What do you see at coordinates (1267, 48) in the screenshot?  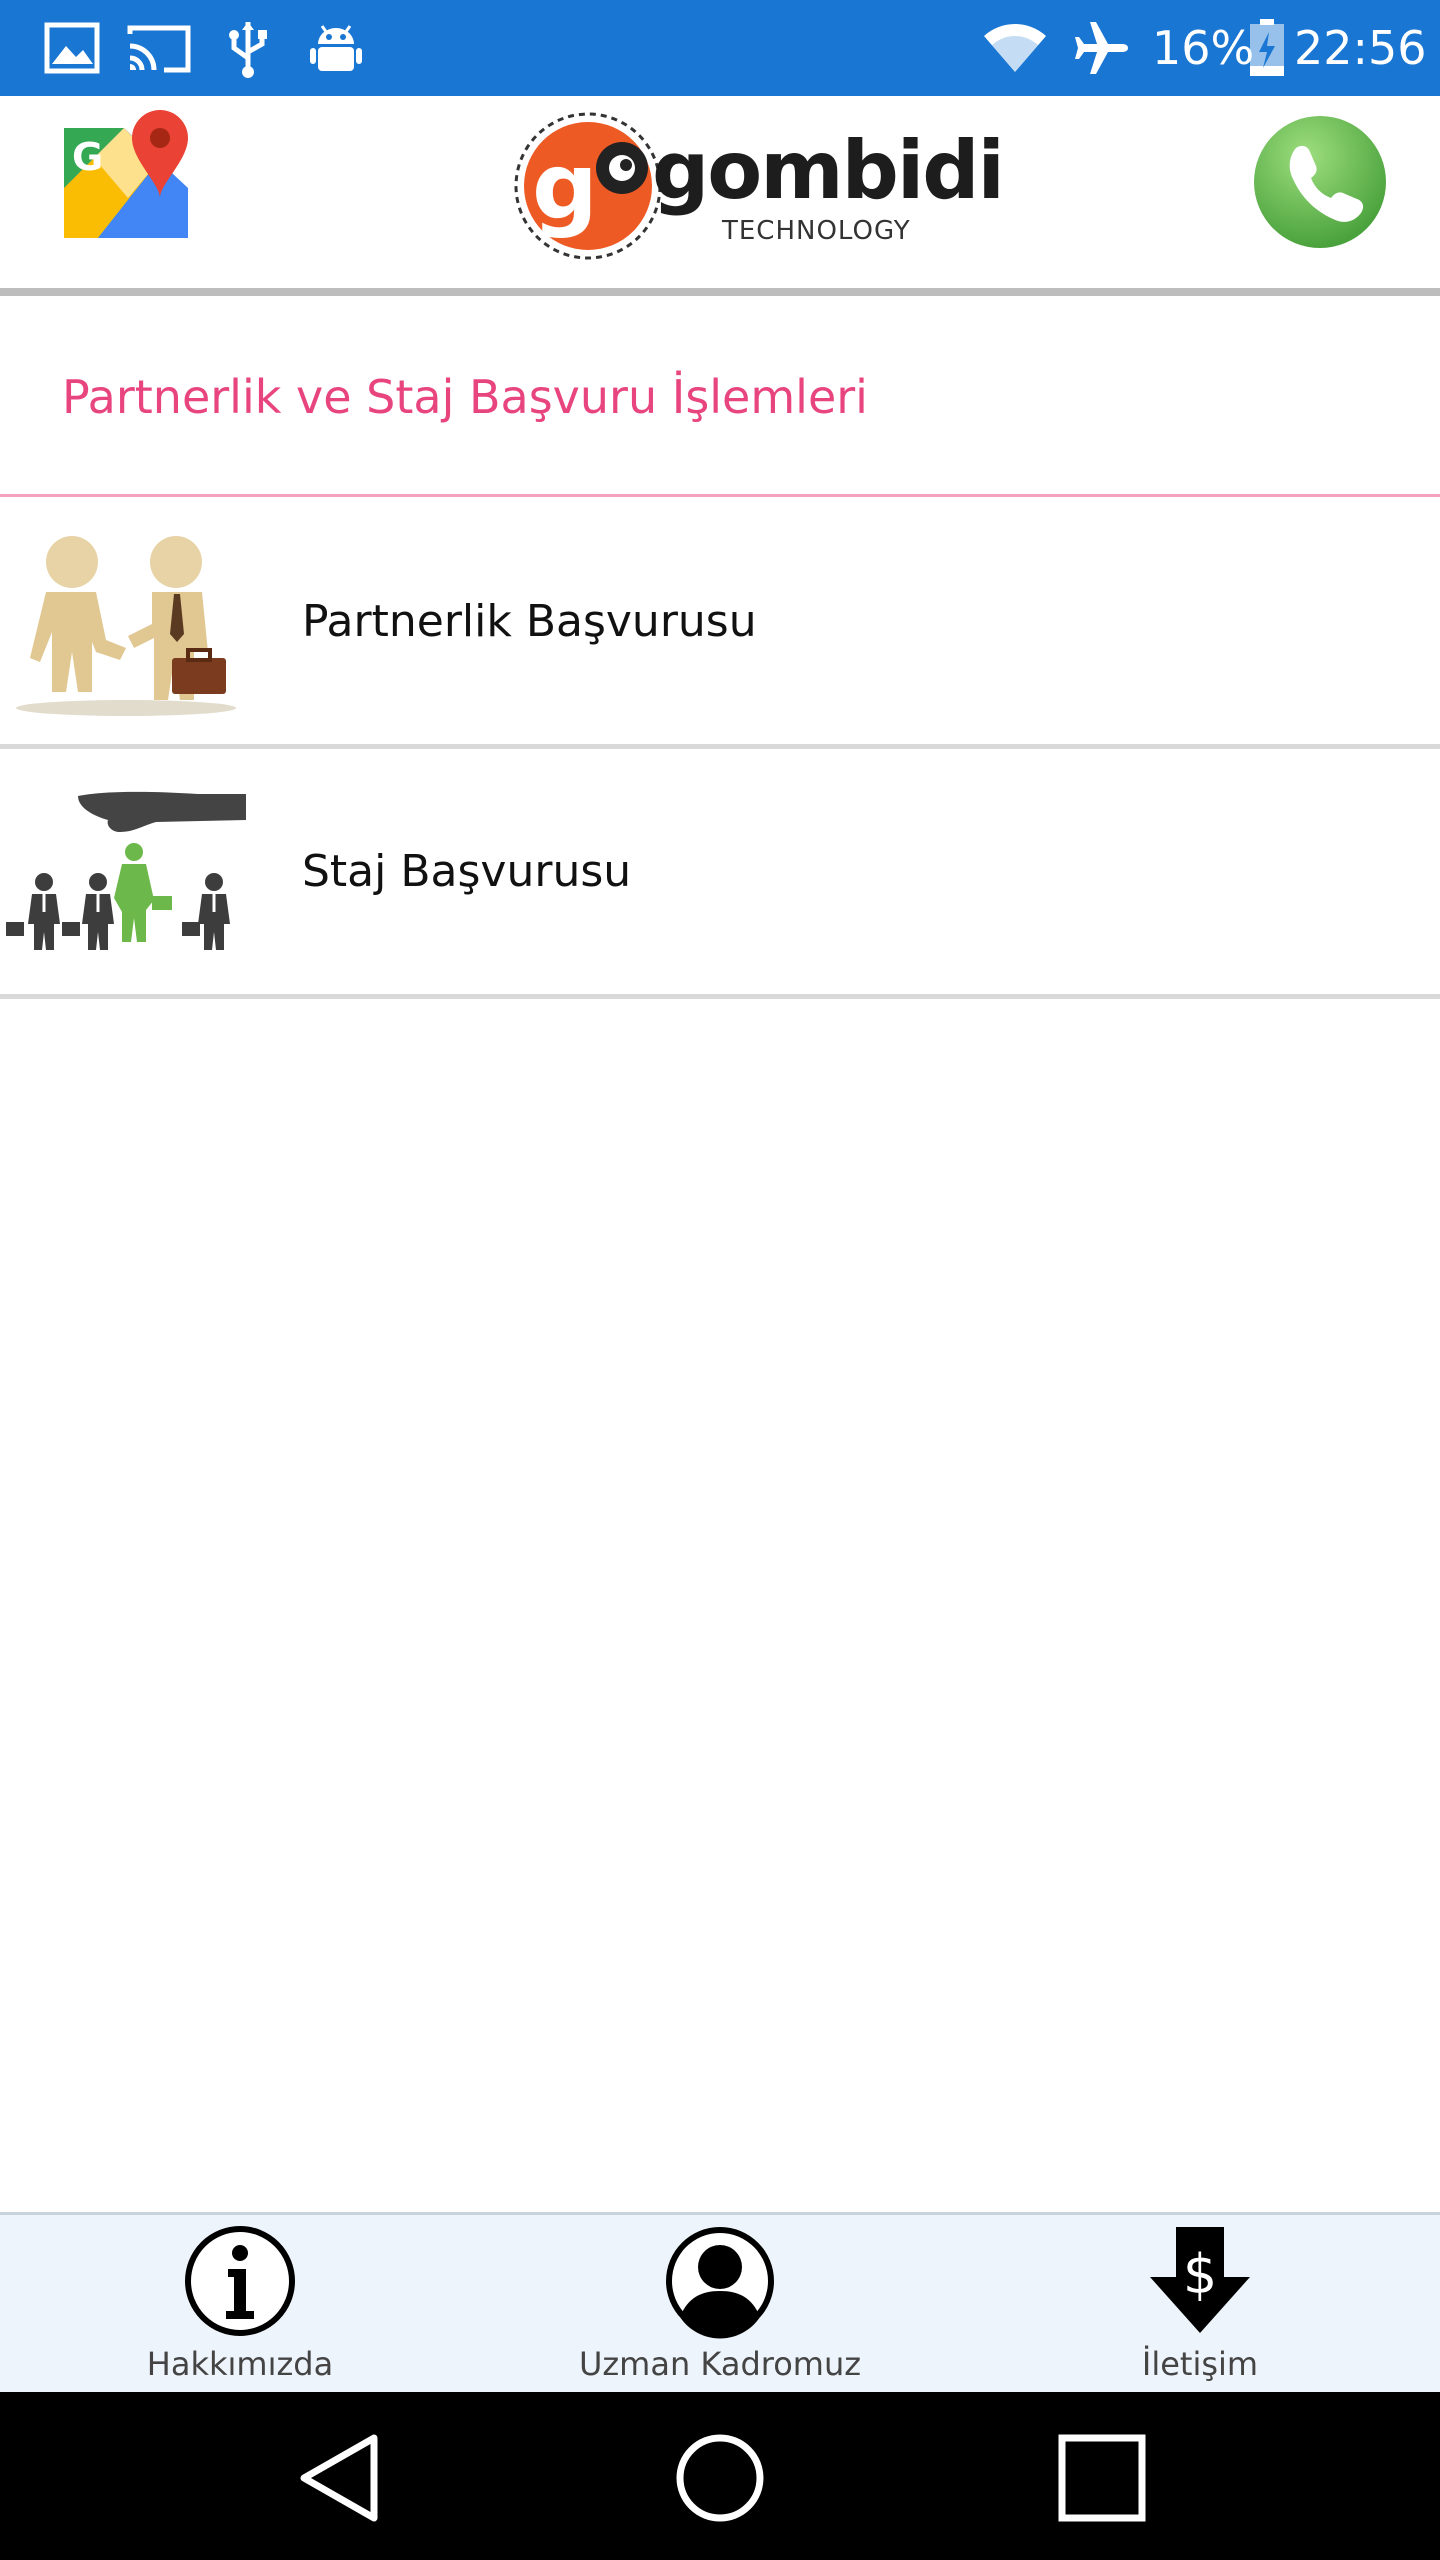 I see `battery-charging-icon` at bounding box center [1267, 48].